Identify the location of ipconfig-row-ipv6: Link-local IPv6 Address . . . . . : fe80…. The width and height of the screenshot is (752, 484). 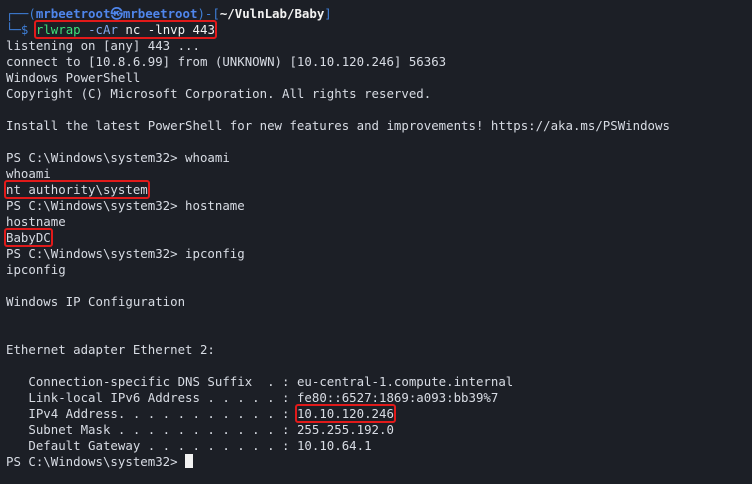
(379, 398).